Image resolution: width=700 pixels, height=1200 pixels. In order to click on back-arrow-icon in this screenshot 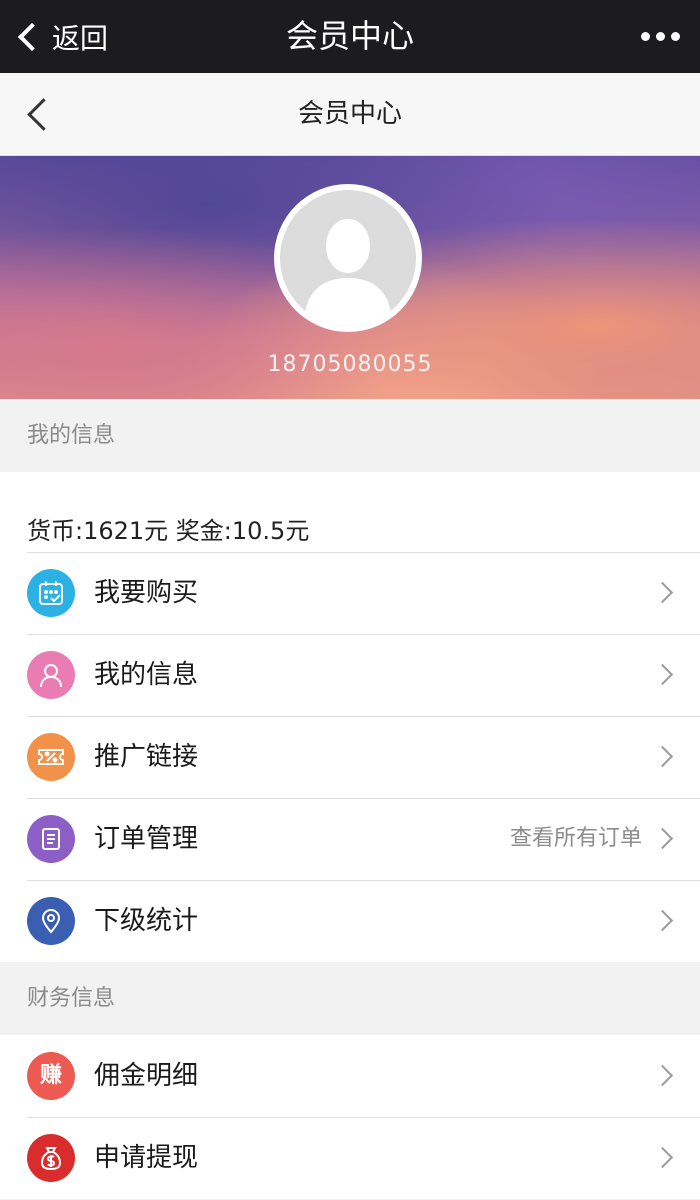, I will do `click(43, 114)`.